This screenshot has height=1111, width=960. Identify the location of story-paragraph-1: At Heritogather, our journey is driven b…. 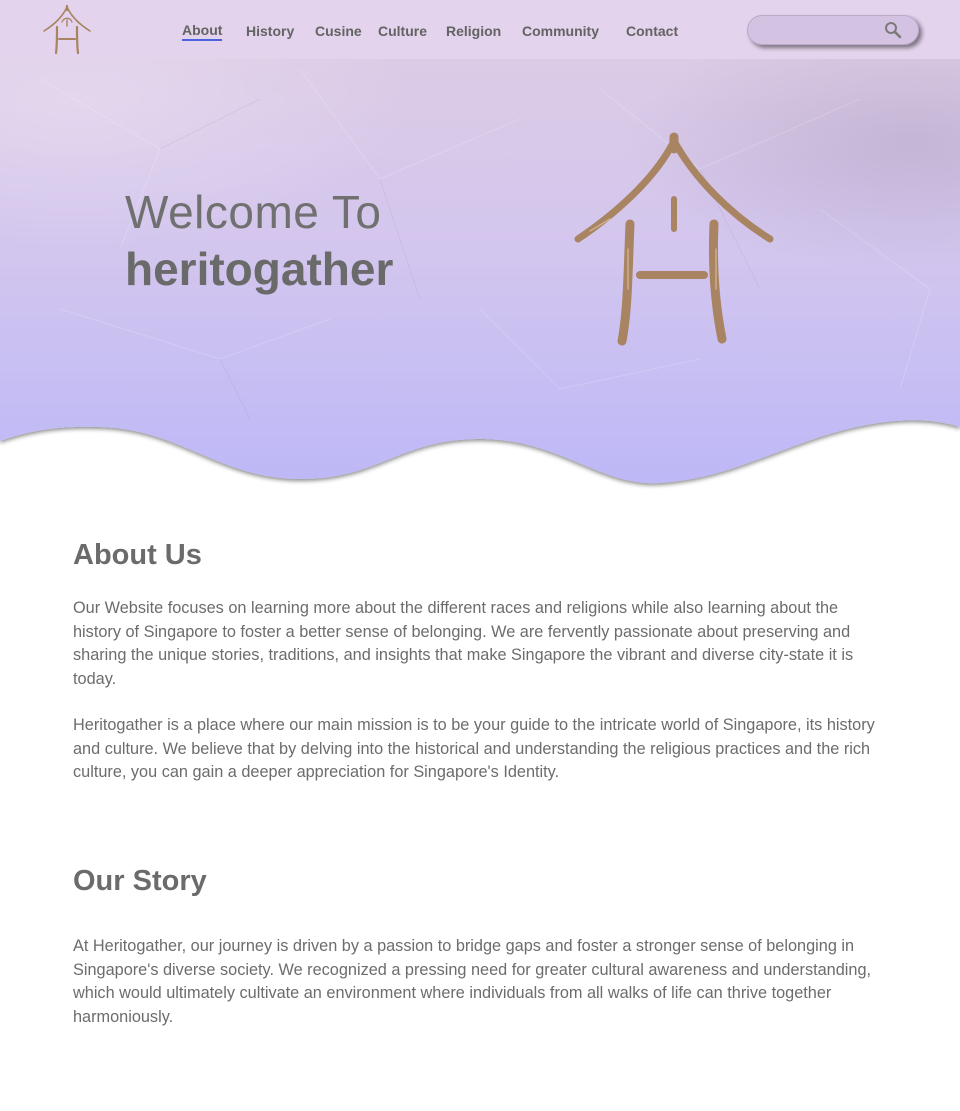
(472, 981).